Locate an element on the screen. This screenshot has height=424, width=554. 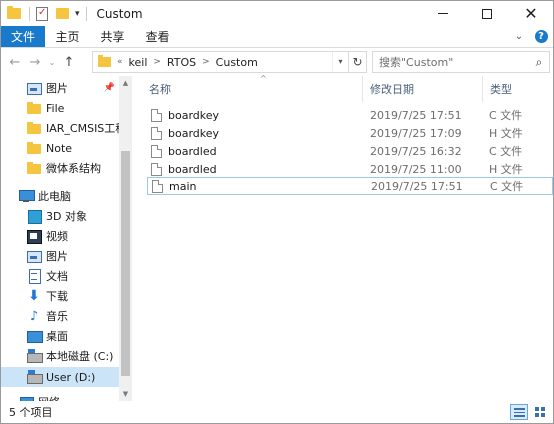
breadcrumb-overflow: « is located at coordinates (120, 62).